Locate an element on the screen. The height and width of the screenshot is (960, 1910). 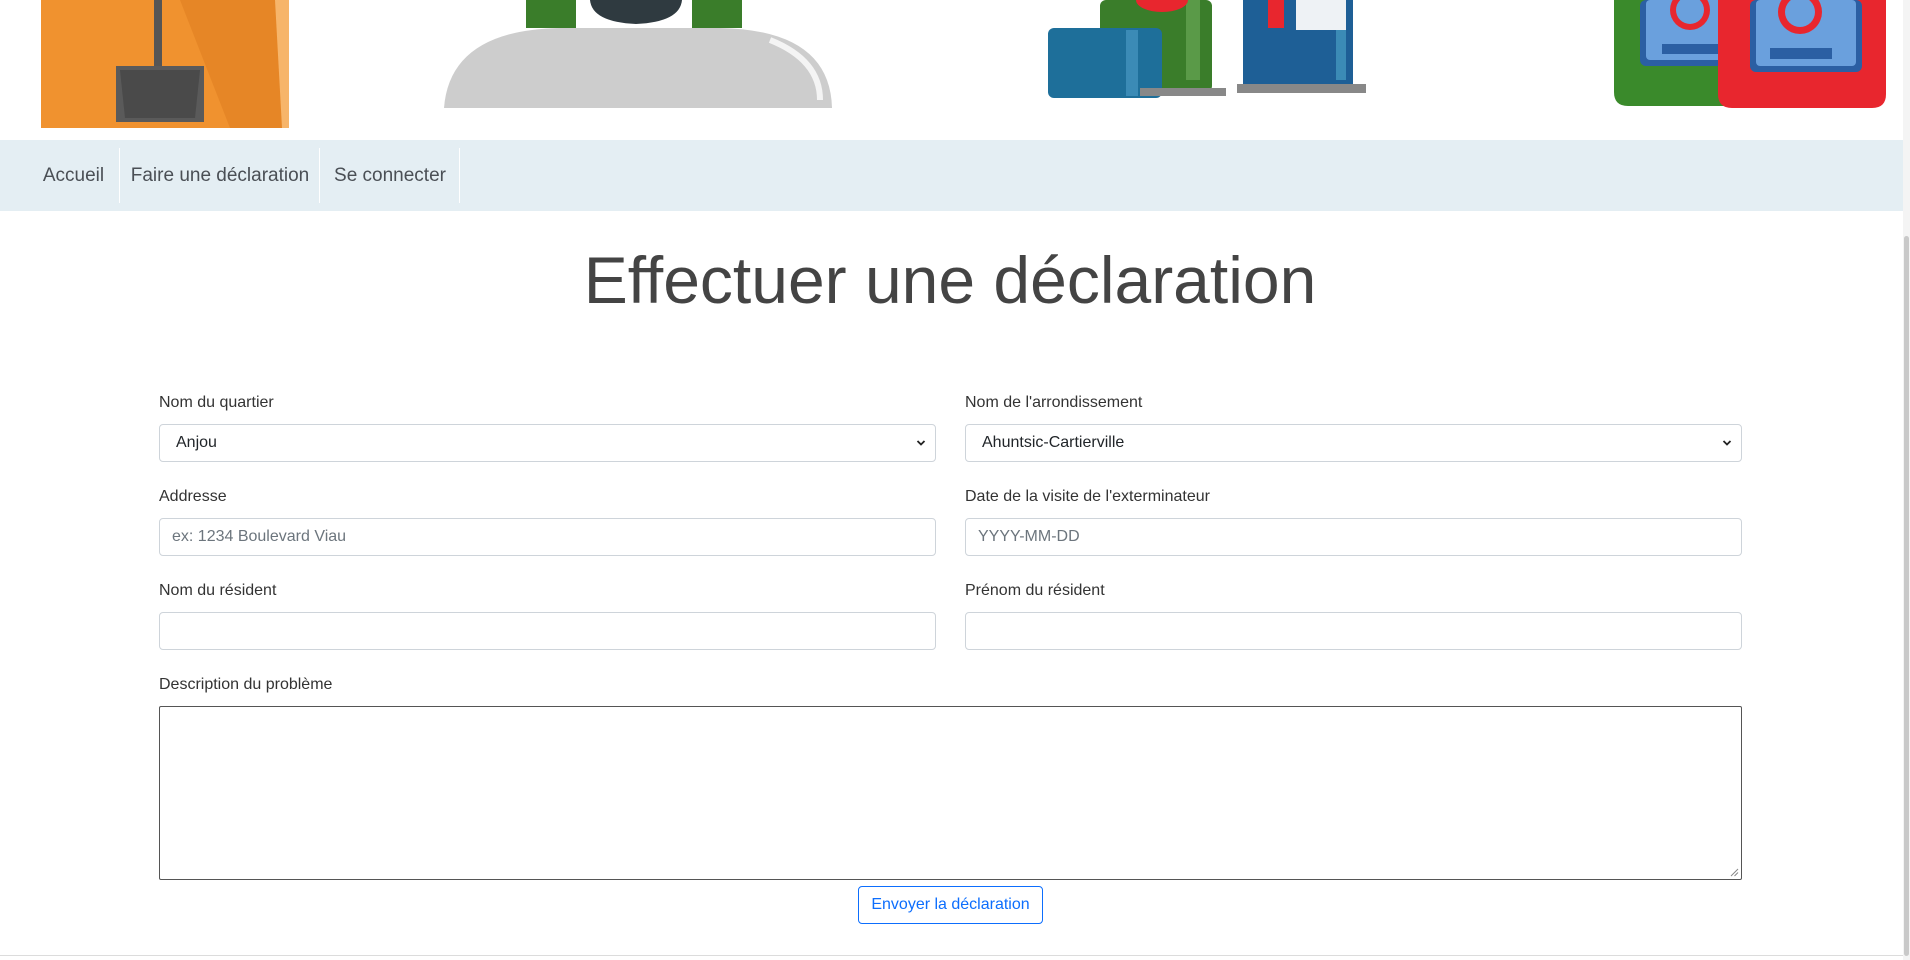
arrondissement-select: Ahuntsic-Cartierville is located at coordinates (1353, 443).